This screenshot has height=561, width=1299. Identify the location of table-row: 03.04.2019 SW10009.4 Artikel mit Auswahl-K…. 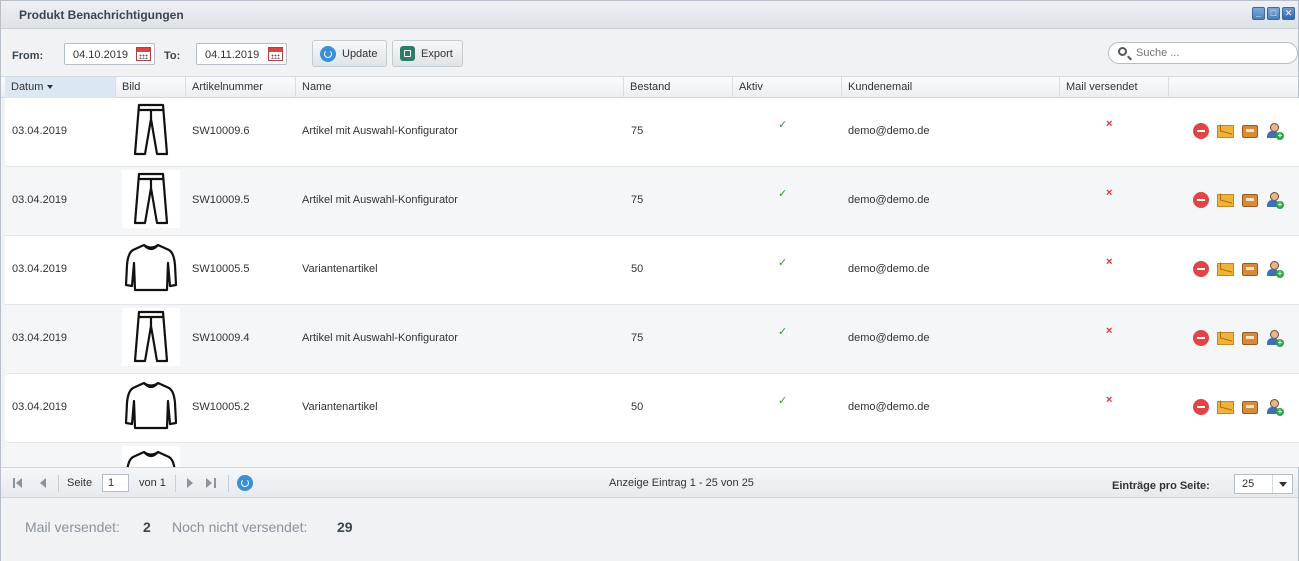
(652, 339).